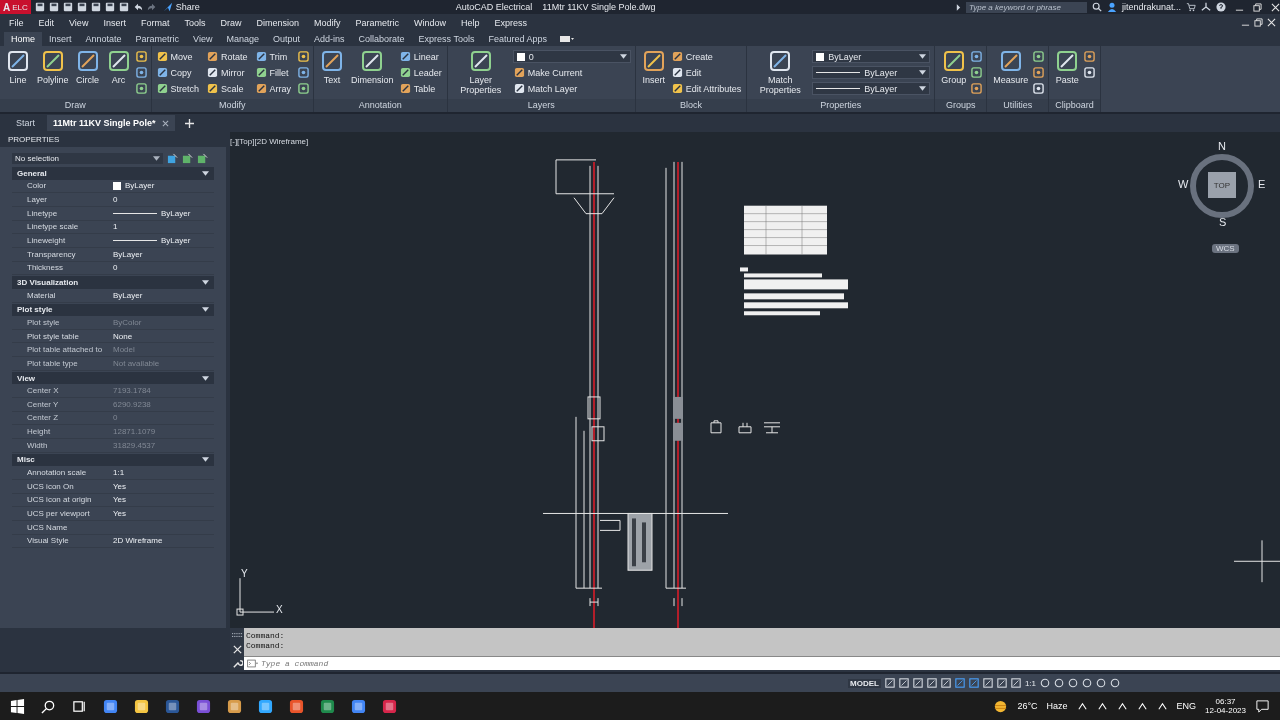  Describe the element at coordinates (23, 39) in the screenshot. I see `ribbon-tab: Home` at that location.